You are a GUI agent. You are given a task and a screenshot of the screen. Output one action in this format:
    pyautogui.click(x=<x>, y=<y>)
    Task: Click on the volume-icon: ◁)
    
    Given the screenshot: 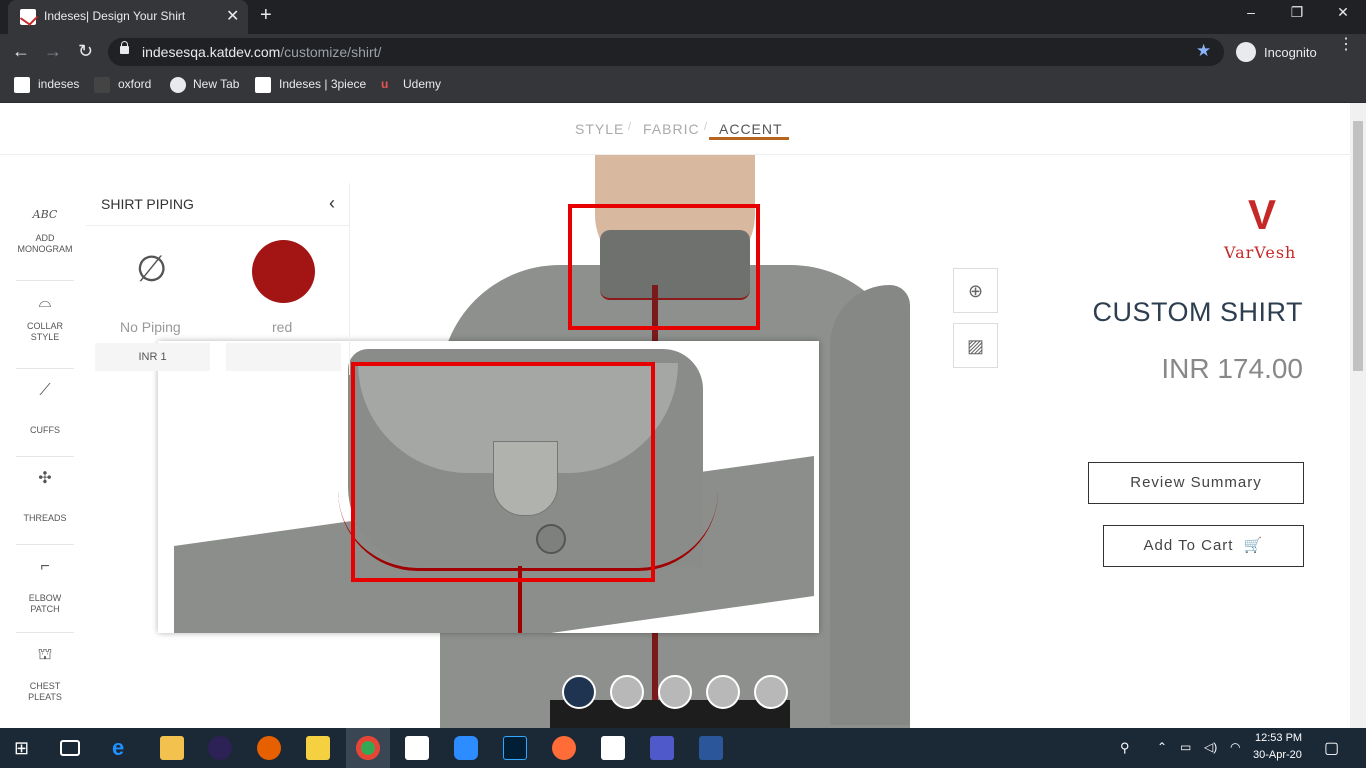 What is the action you would take?
    pyautogui.click(x=1210, y=747)
    